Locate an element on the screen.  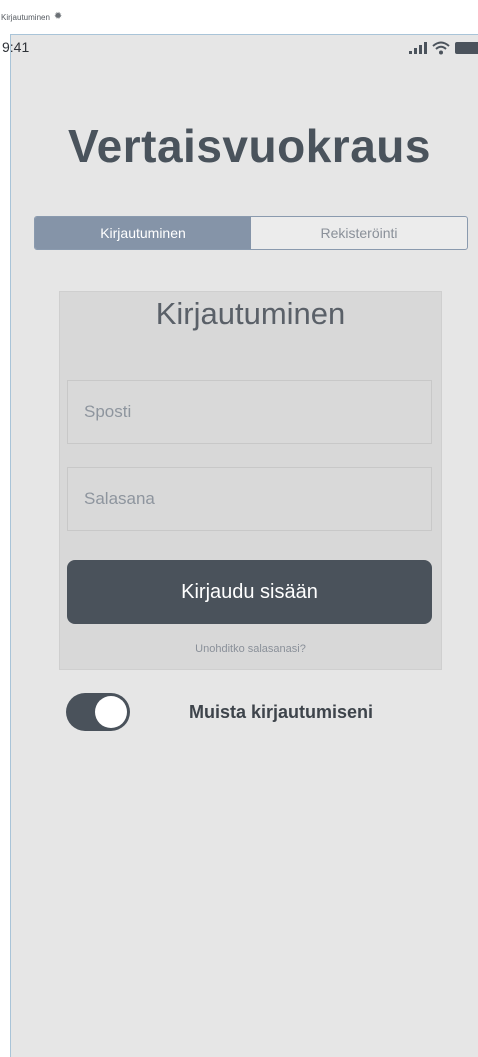
artboard-header: Kirjautuminen ✹ is located at coordinates (239, 17).